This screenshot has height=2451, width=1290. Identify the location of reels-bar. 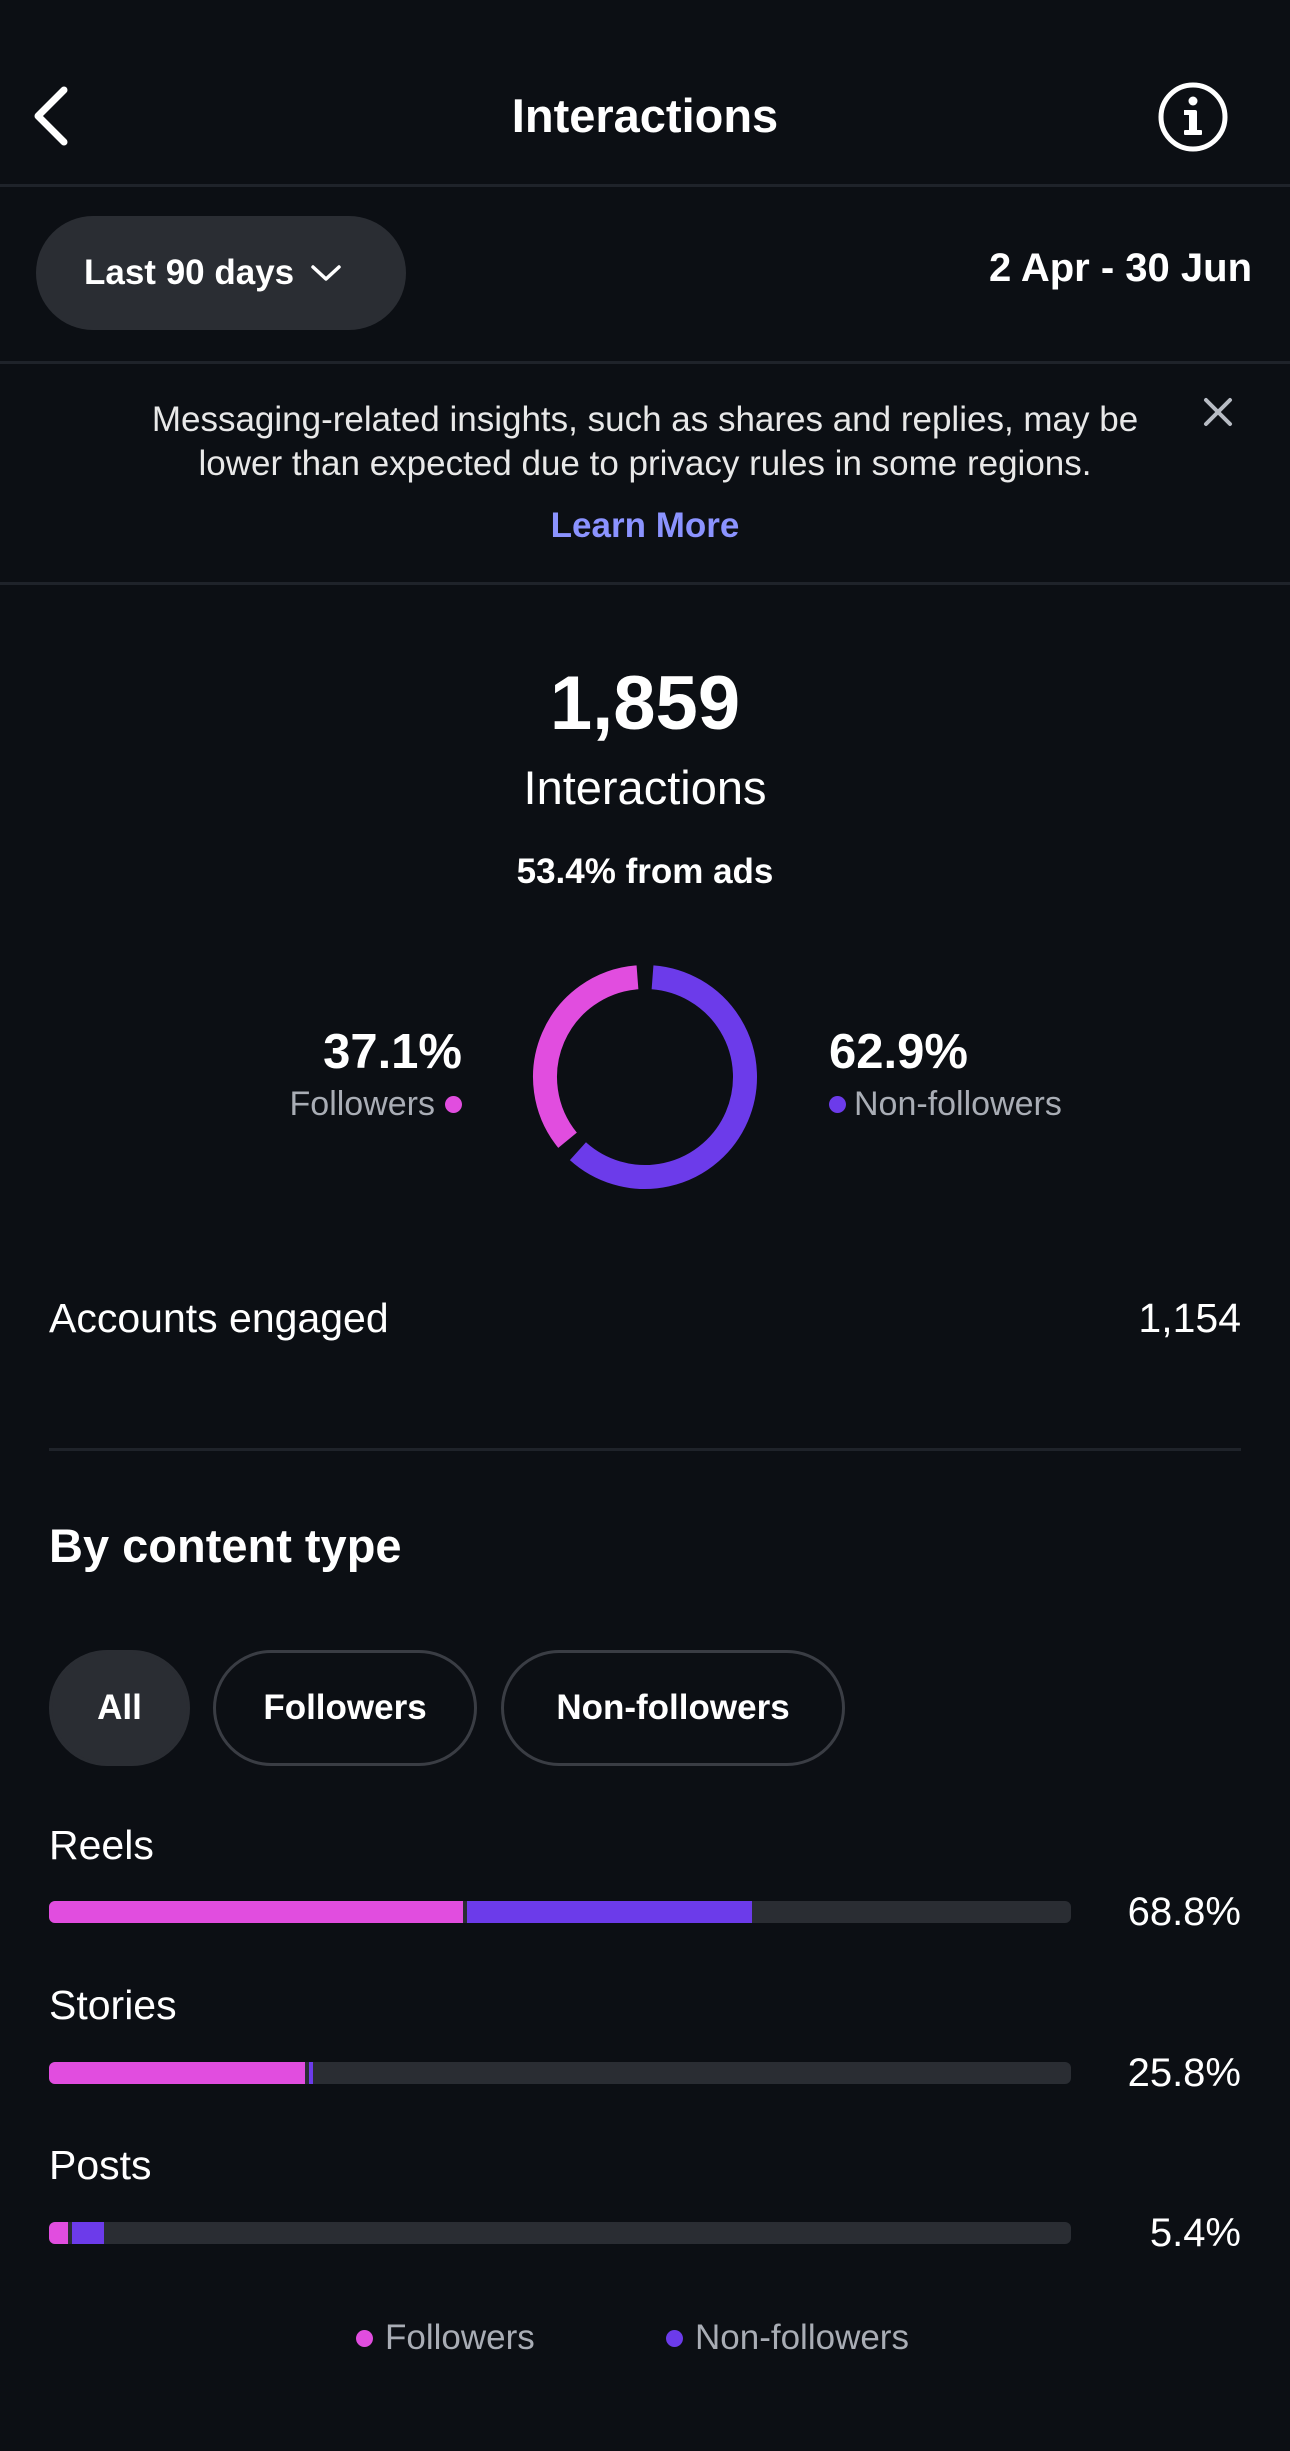
(560, 1912).